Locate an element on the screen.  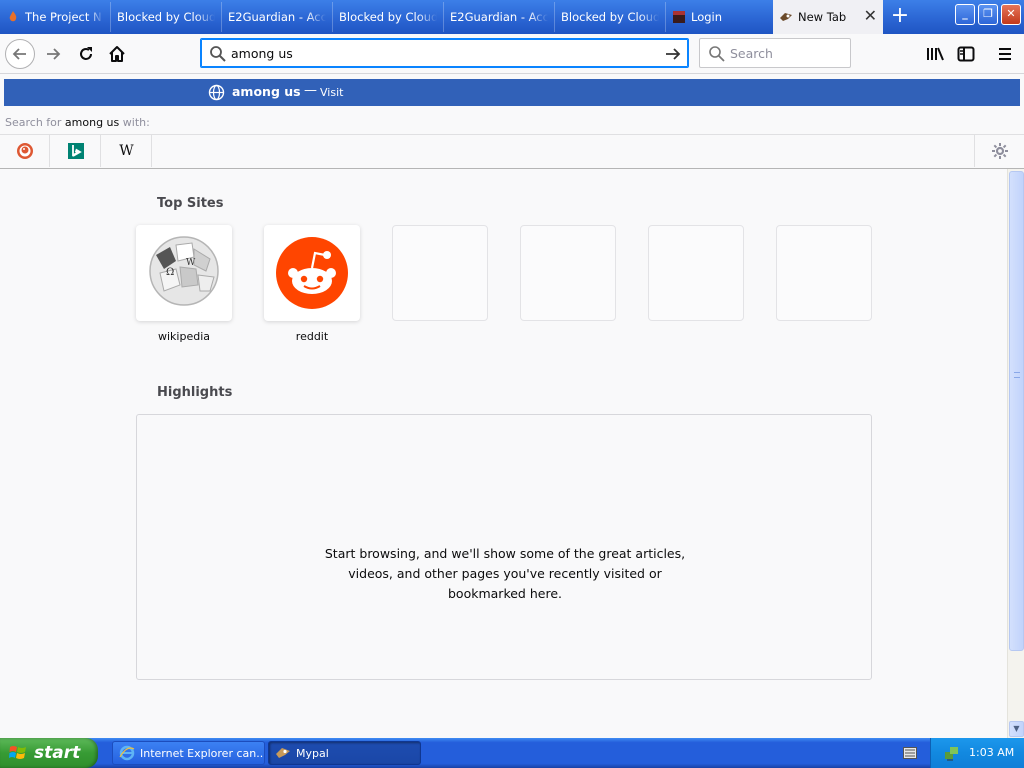
sidebar-icon is located at coordinates (966, 54).